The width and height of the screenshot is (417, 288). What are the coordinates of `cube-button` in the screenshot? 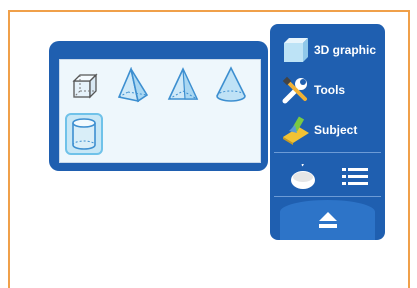 It's located at (85, 87).